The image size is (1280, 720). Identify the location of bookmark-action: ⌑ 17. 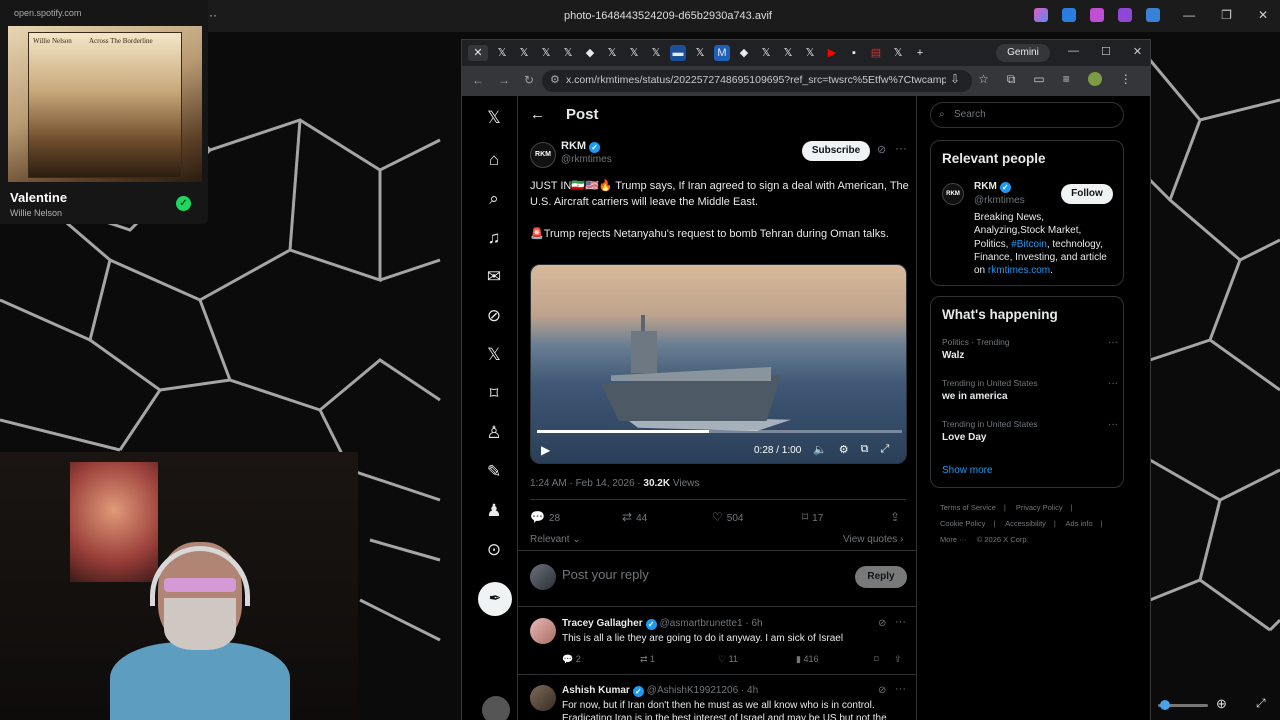
(812, 517).